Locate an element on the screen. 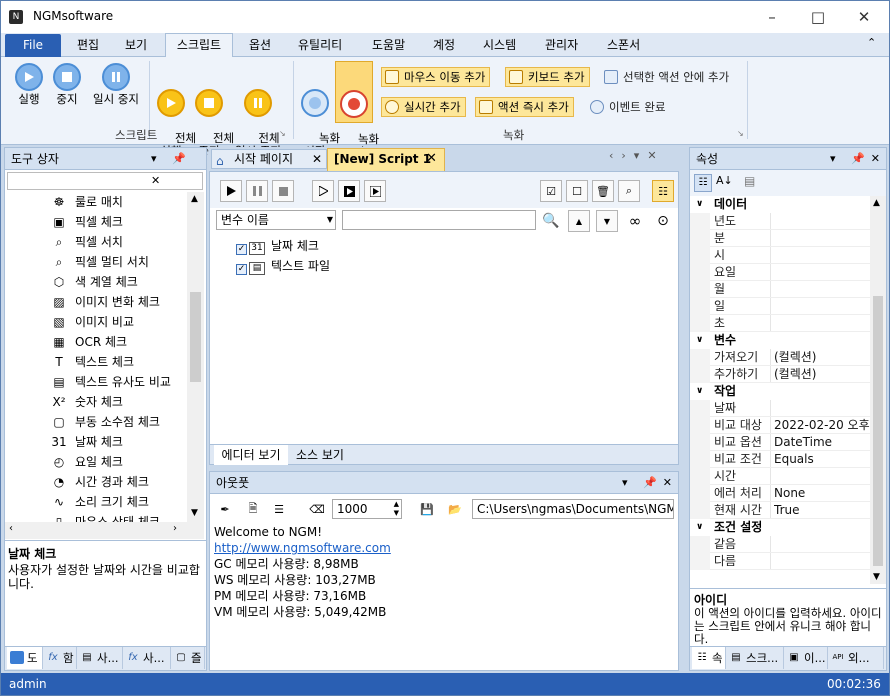 Image resolution: width=890 pixels, height=696 pixels. editor-pause-button is located at coordinates (257, 191).